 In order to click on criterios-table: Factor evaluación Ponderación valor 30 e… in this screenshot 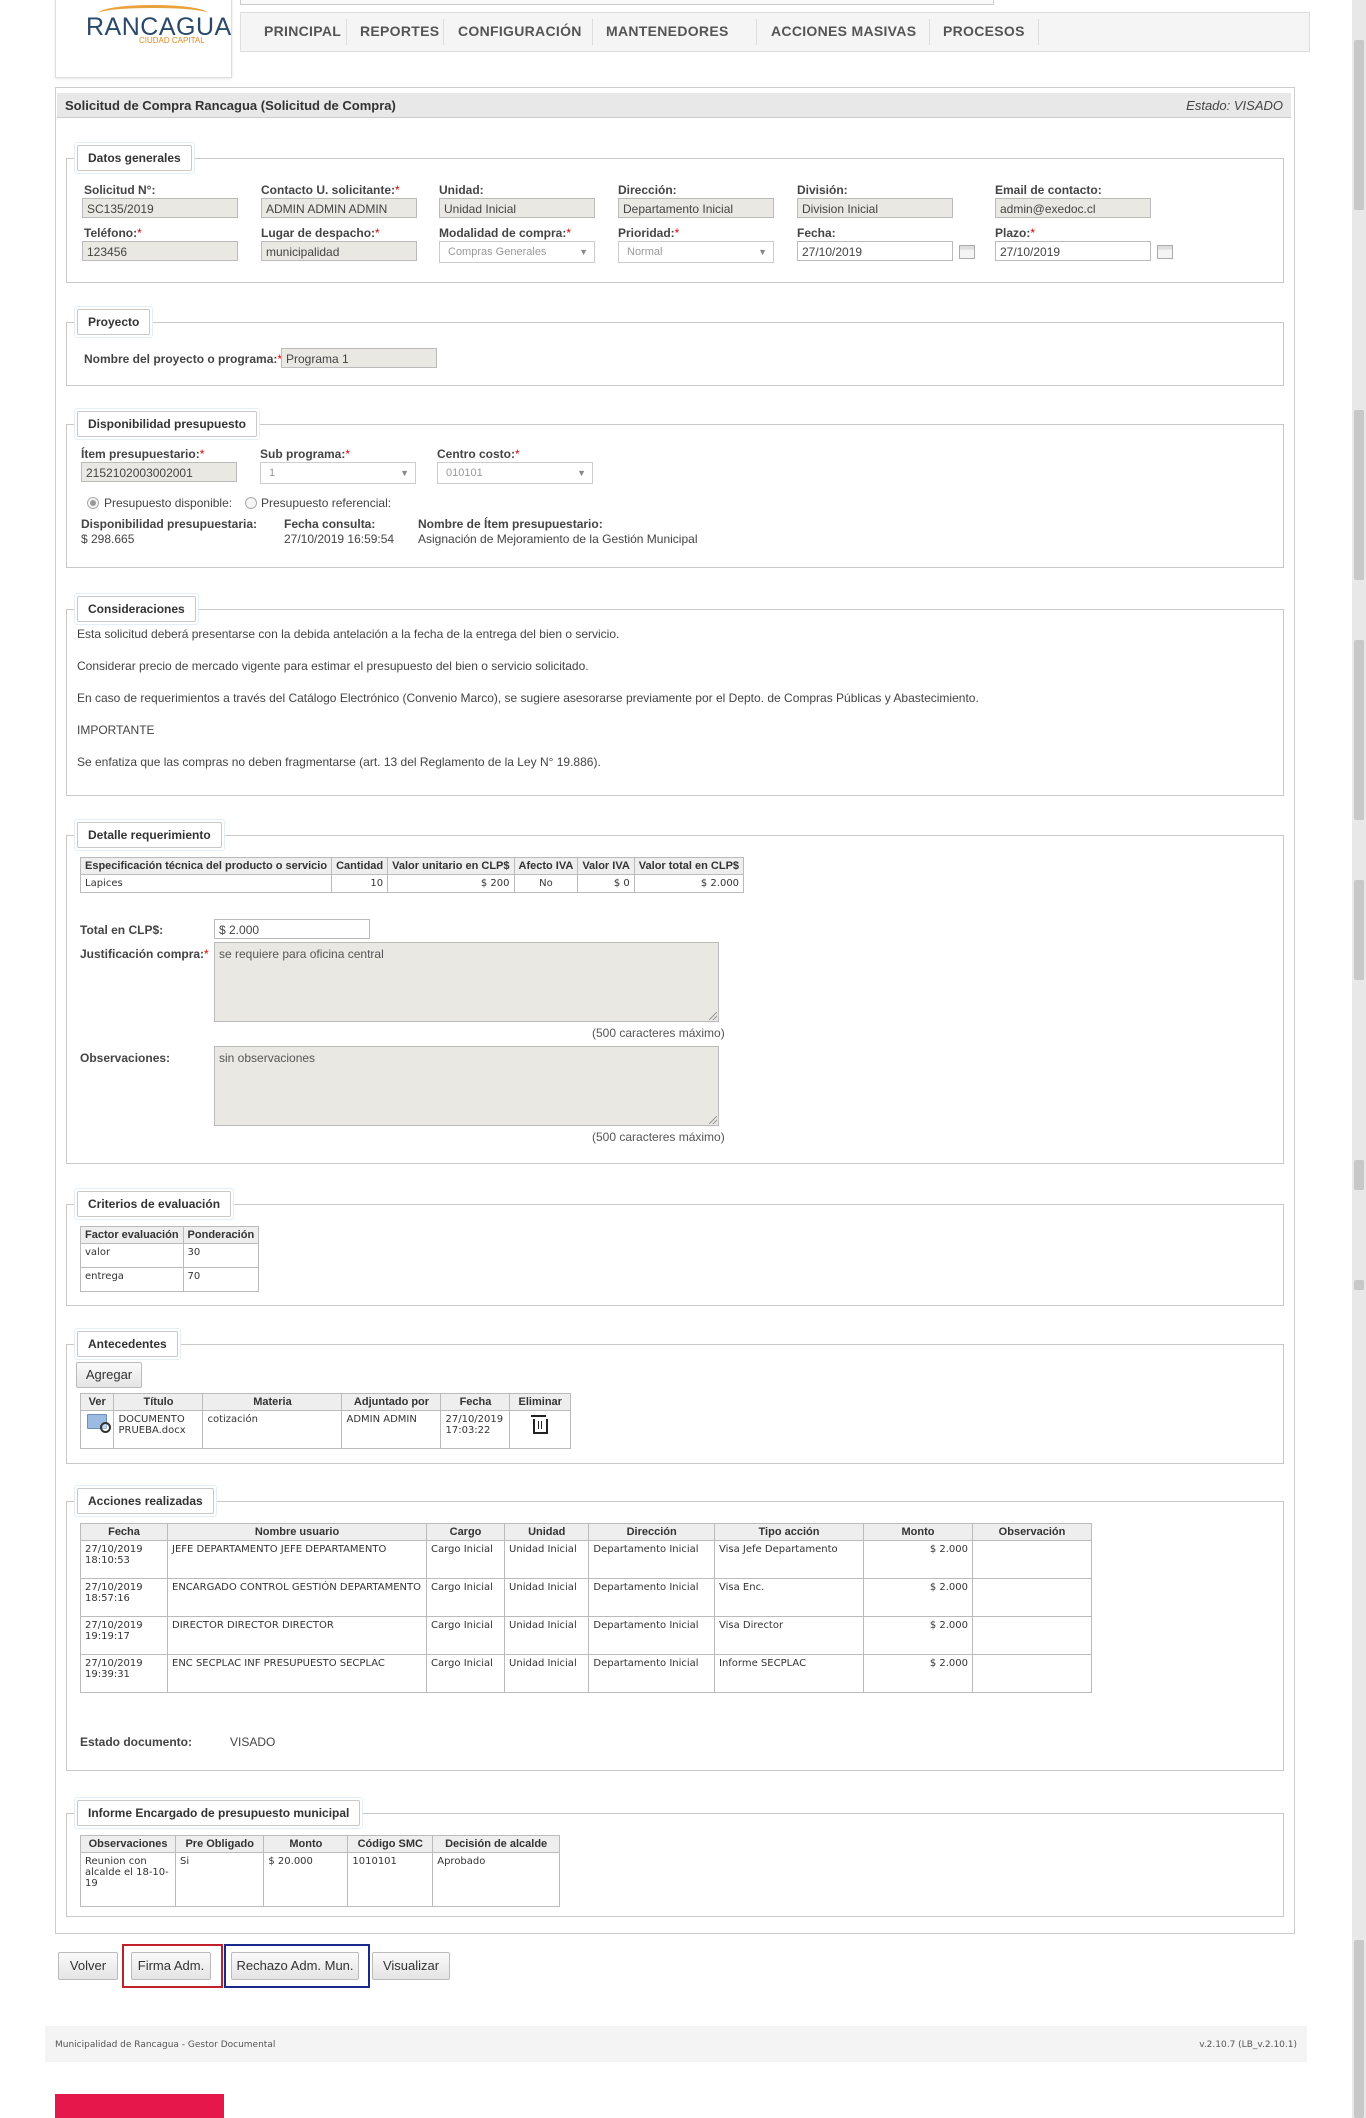, I will do `click(170, 1259)`.